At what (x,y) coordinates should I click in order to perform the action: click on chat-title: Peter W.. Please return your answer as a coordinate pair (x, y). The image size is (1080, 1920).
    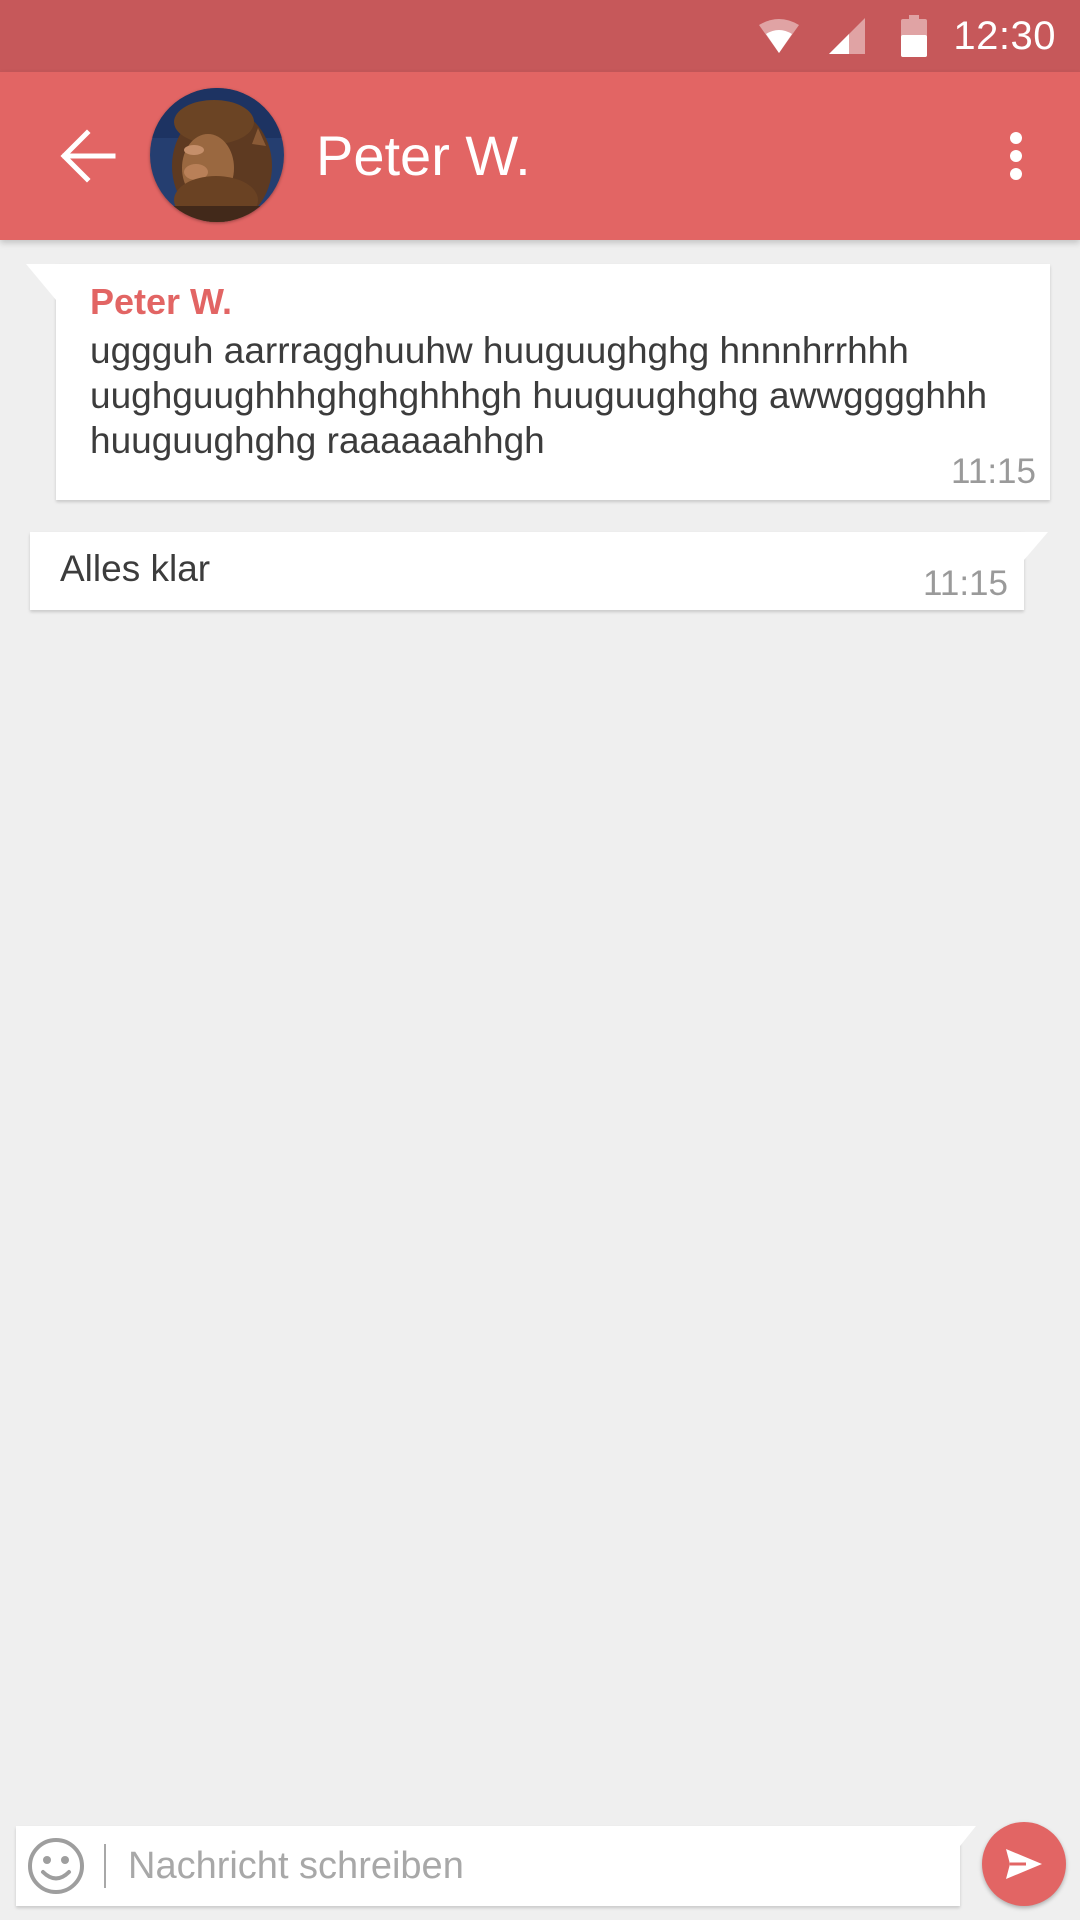
    Looking at the image, I should click on (423, 155).